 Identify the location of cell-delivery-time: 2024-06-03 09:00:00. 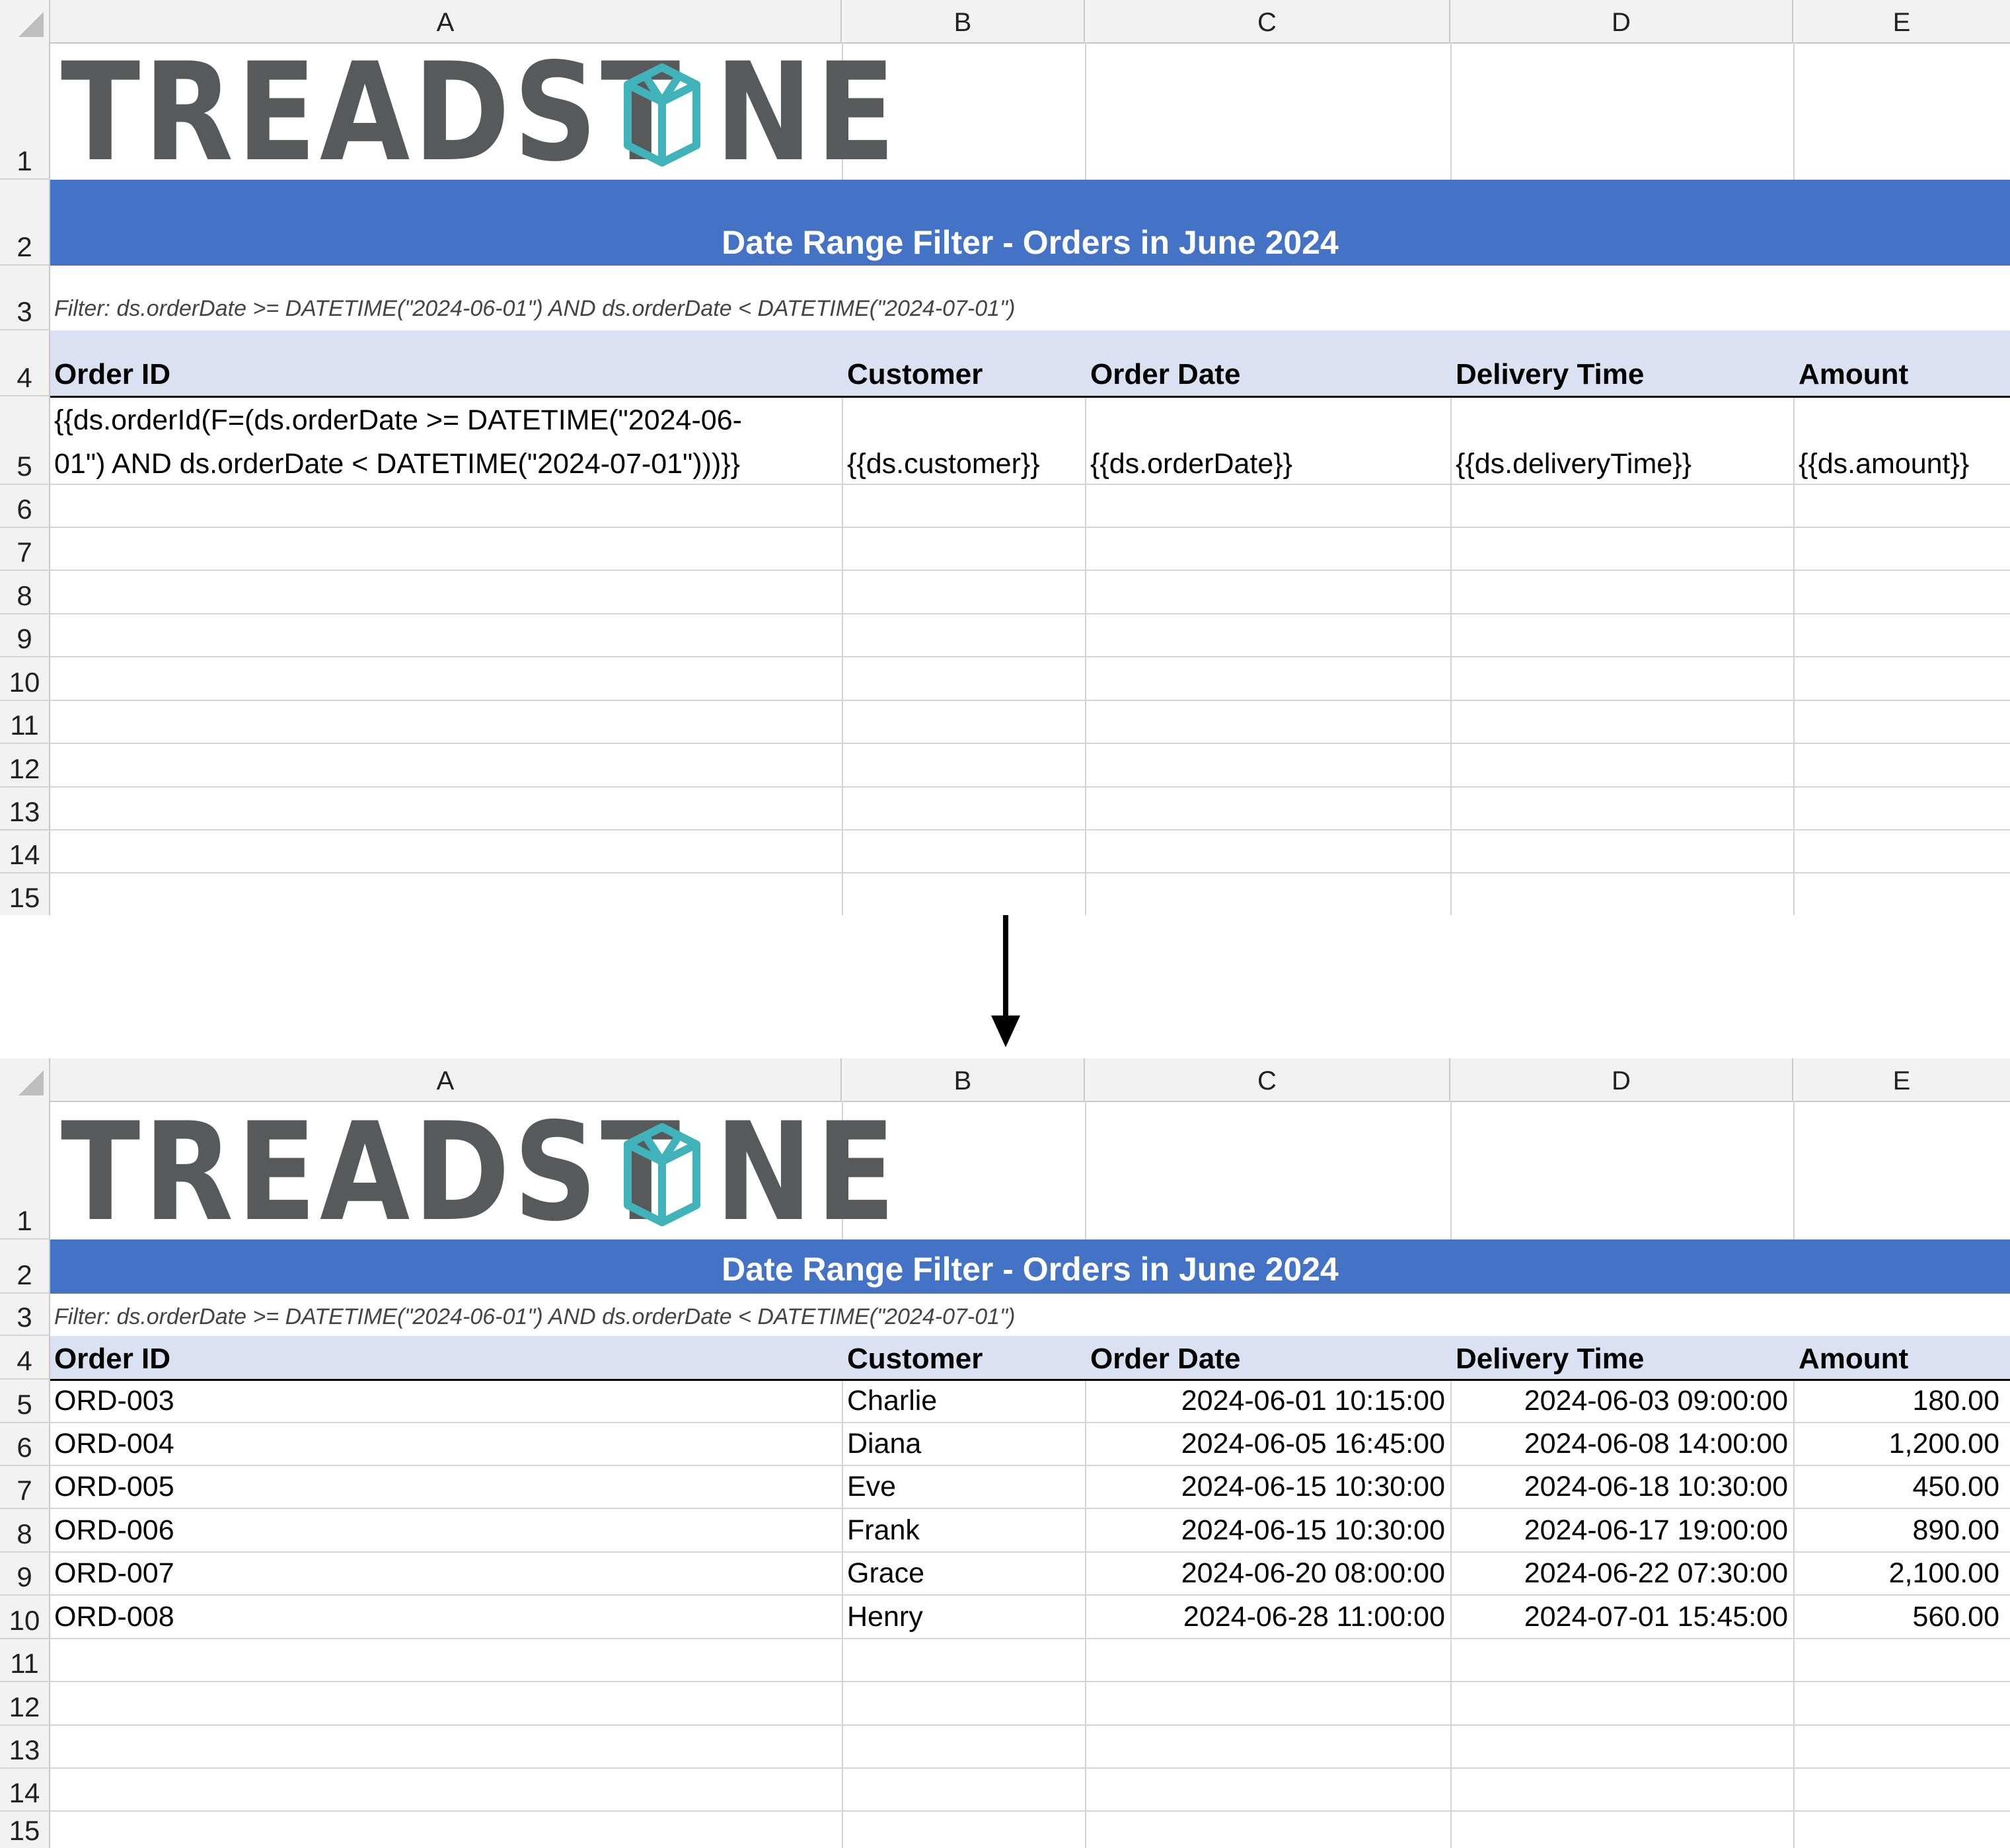
(1622, 1401).